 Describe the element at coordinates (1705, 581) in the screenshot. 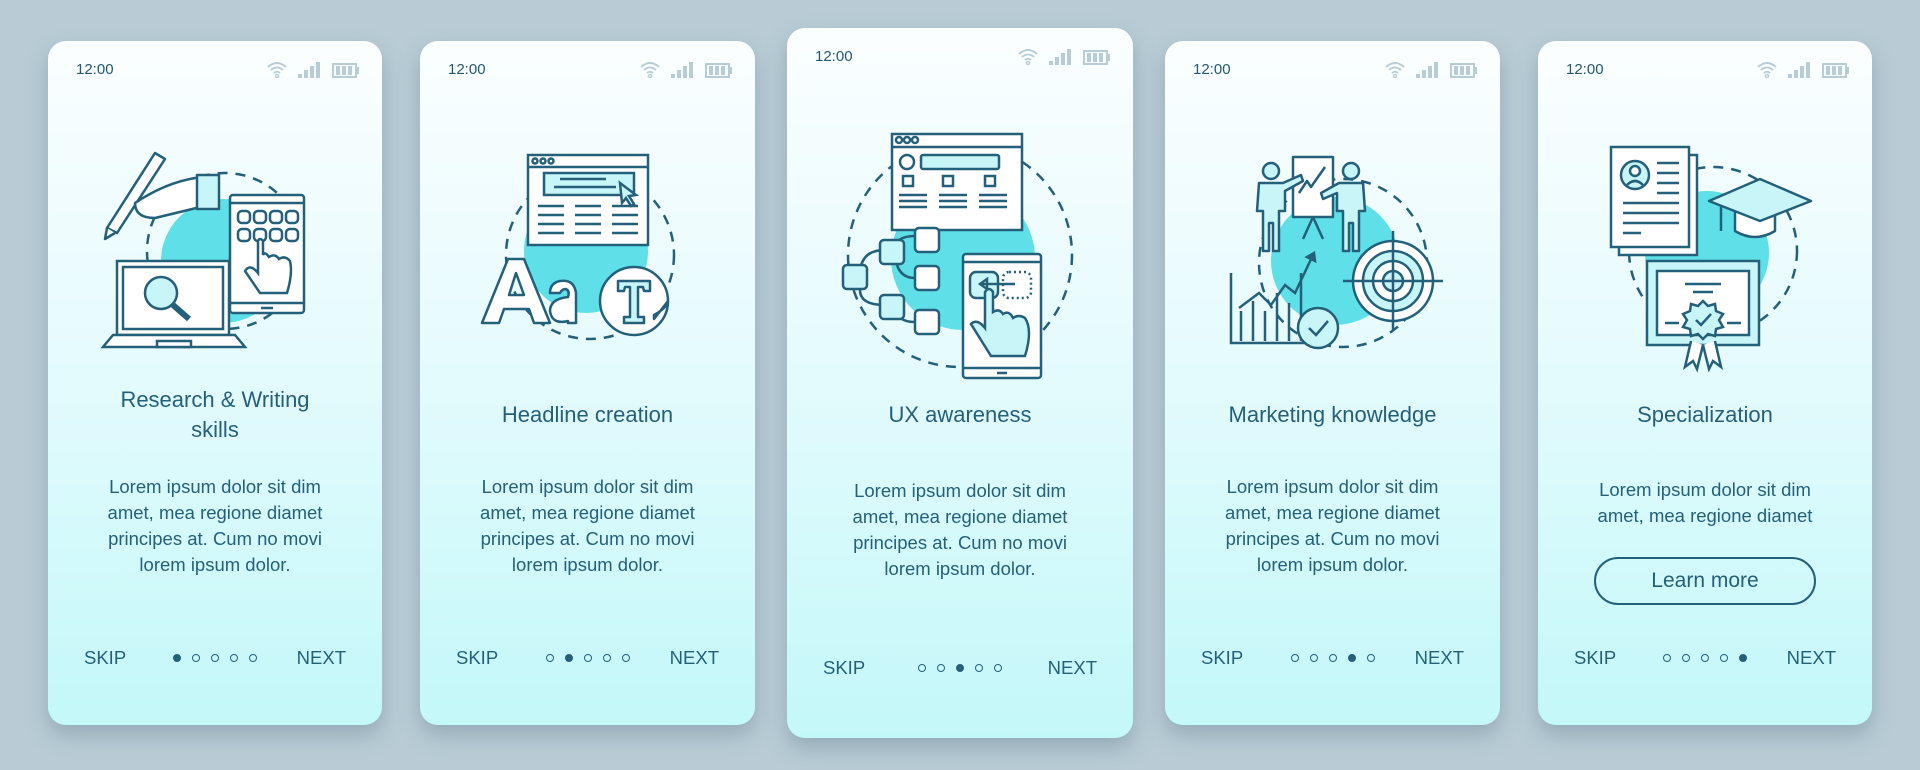

I see `learn-more-button: Learn more` at that location.